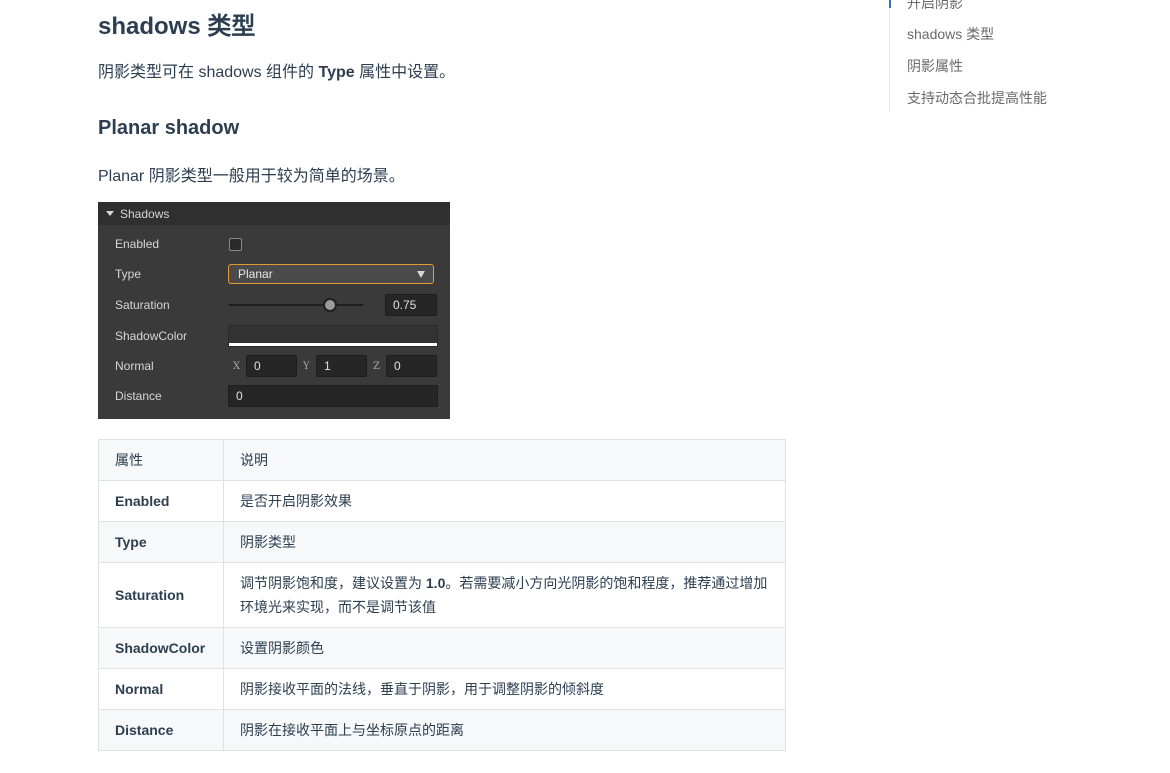 The height and width of the screenshot is (773, 1170). What do you see at coordinates (161, 595) in the screenshot?
I see `table-cell-key: Saturation` at bounding box center [161, 595].